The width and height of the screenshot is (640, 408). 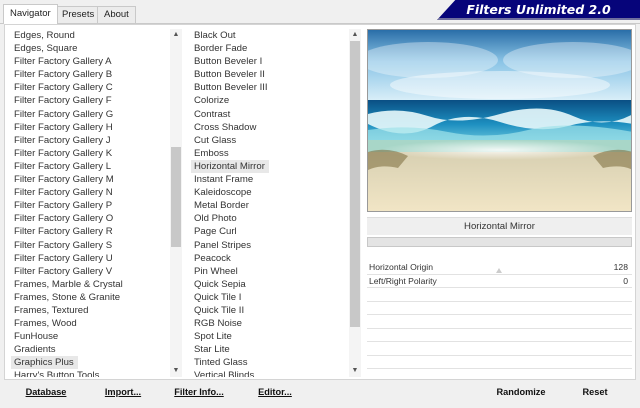 I want to click on category-list-item: Filter Factory Gallery N, so click(x=91, y=192).